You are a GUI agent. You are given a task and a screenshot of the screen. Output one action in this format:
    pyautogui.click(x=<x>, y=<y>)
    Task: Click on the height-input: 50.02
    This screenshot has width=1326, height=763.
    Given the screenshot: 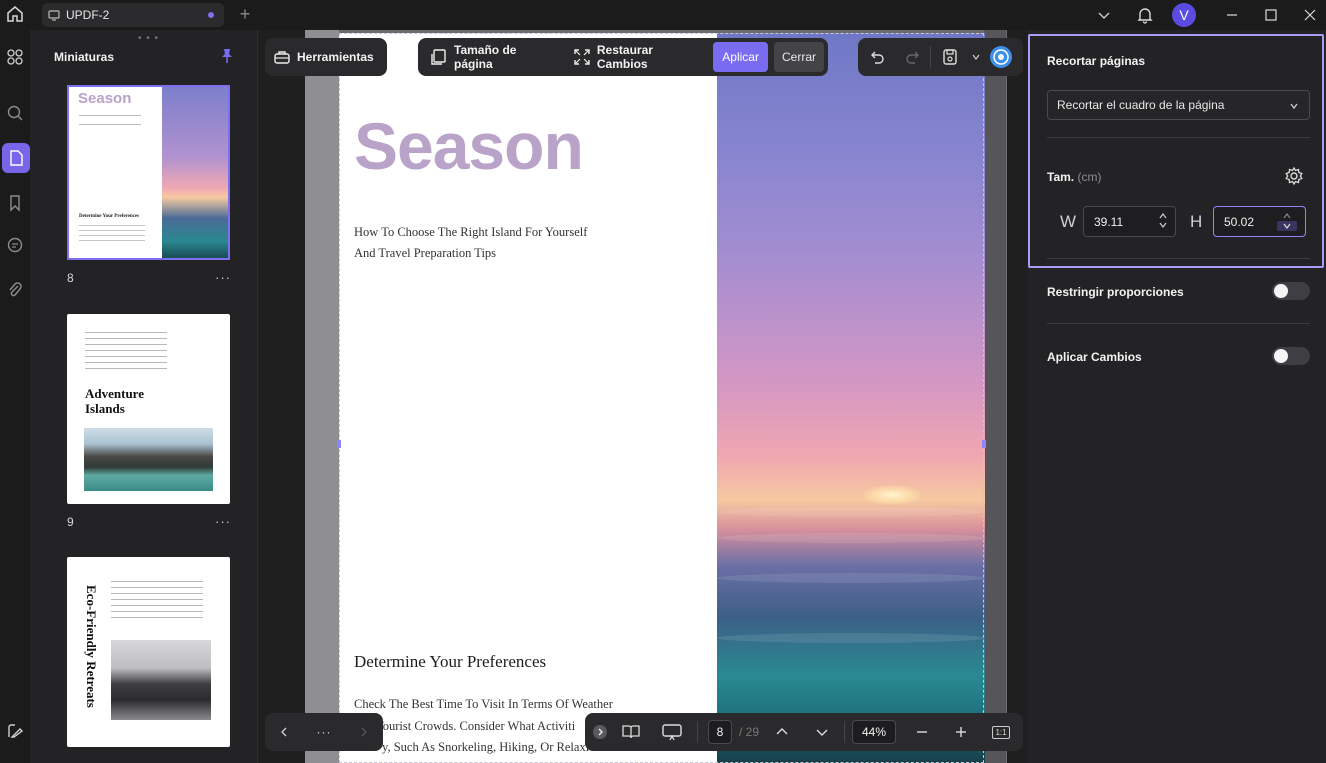 What is the action you would take?
    pyautogui.click(x=1259, y=221)
    